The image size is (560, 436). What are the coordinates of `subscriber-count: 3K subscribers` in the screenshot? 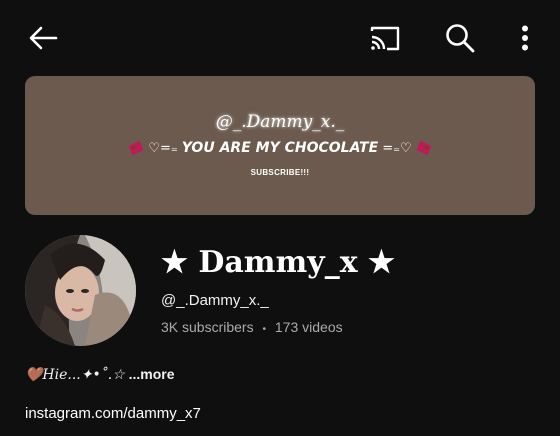 It's located at (207, 327).